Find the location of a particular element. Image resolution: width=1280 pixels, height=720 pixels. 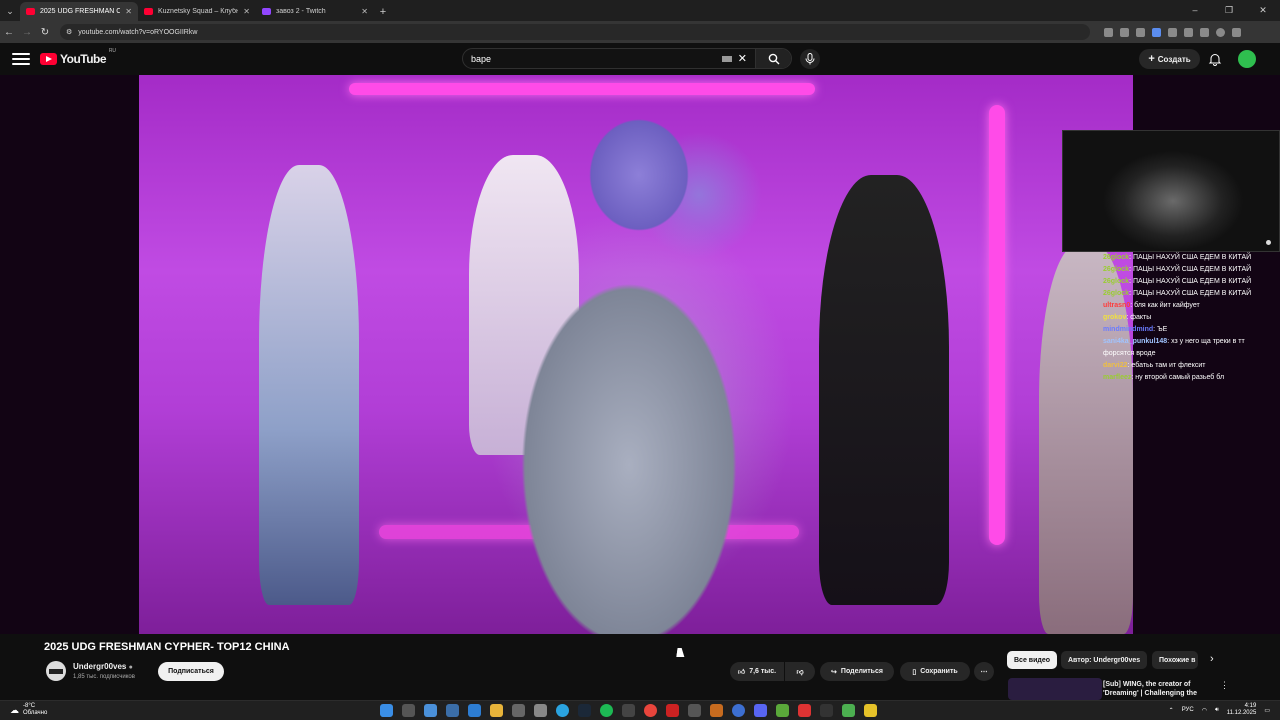

minimize-icon: – is located at coordinates (1195, 10).